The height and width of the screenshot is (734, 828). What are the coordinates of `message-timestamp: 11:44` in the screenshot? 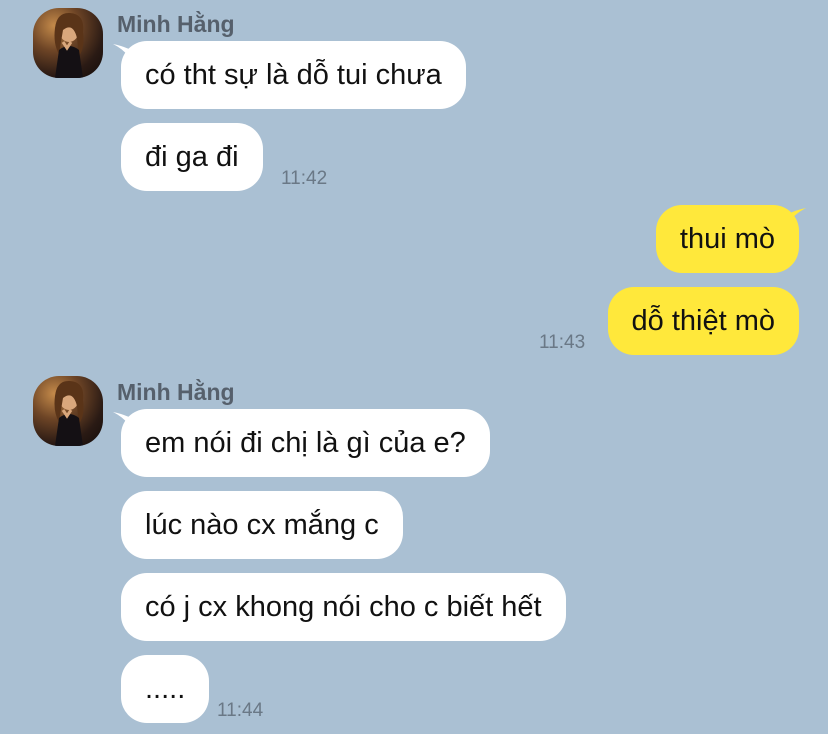 It's located at (240, 710).